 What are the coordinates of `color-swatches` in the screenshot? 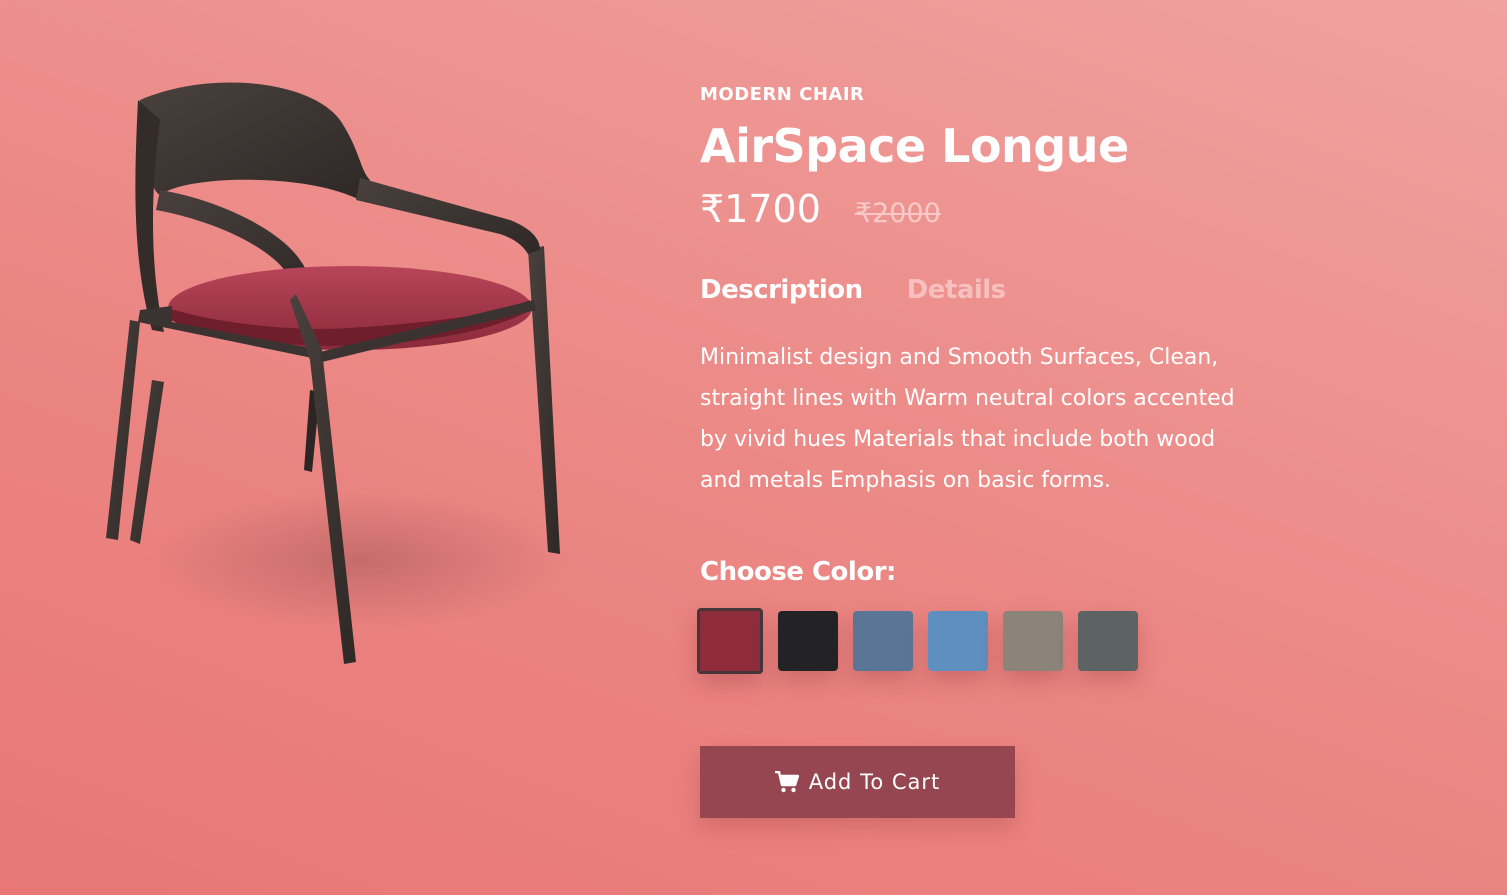 It's located at (978, 641).